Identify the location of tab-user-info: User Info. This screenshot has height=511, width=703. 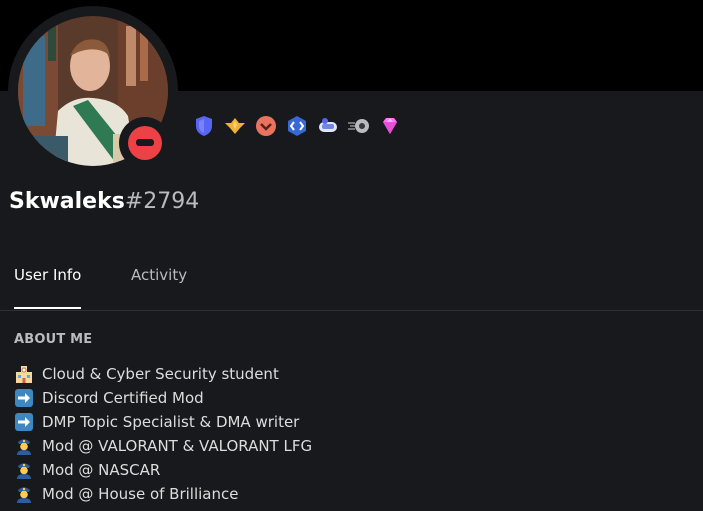
(47, 275).